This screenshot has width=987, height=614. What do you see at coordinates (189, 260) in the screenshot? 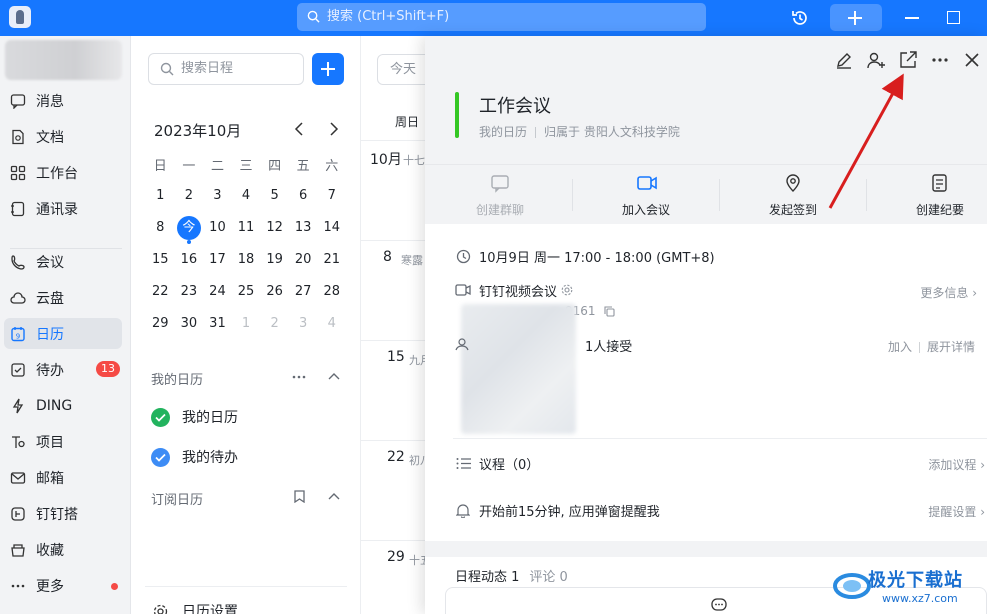
I see `date-cell: 16` at bounding box center [189, 260].